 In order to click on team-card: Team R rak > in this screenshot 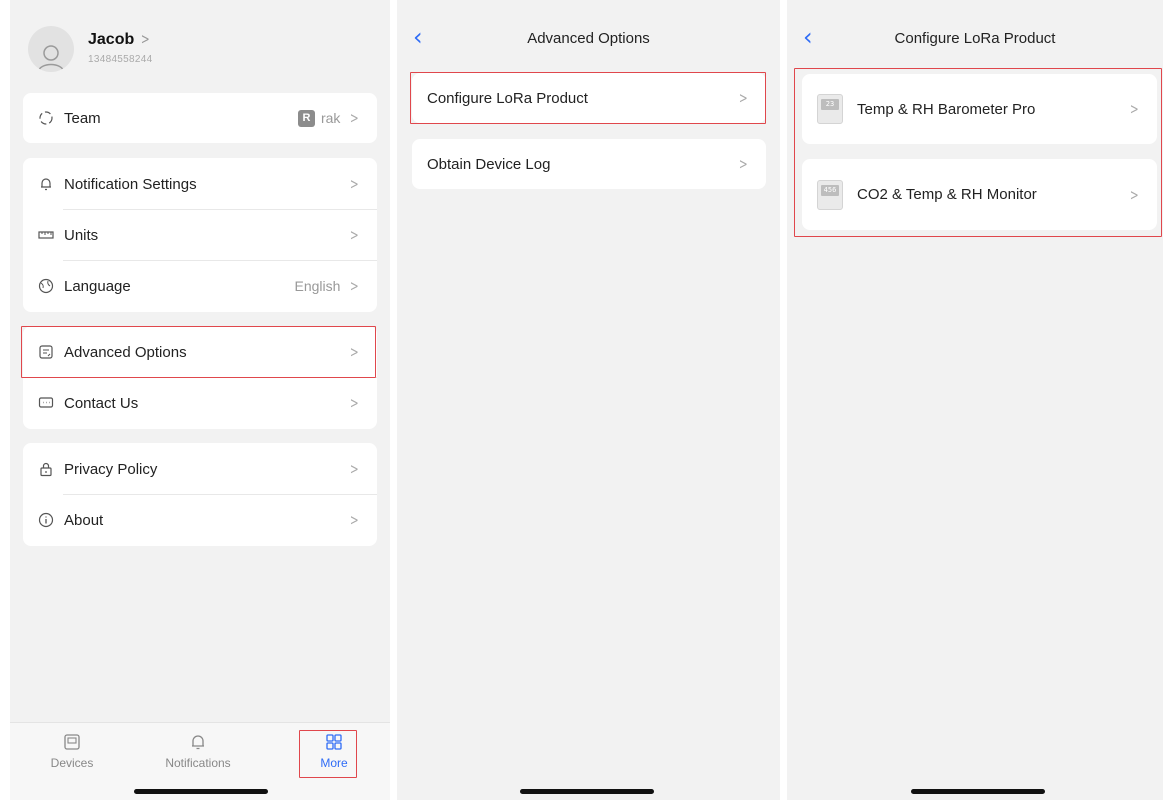, I will do `click(200, 118)`.